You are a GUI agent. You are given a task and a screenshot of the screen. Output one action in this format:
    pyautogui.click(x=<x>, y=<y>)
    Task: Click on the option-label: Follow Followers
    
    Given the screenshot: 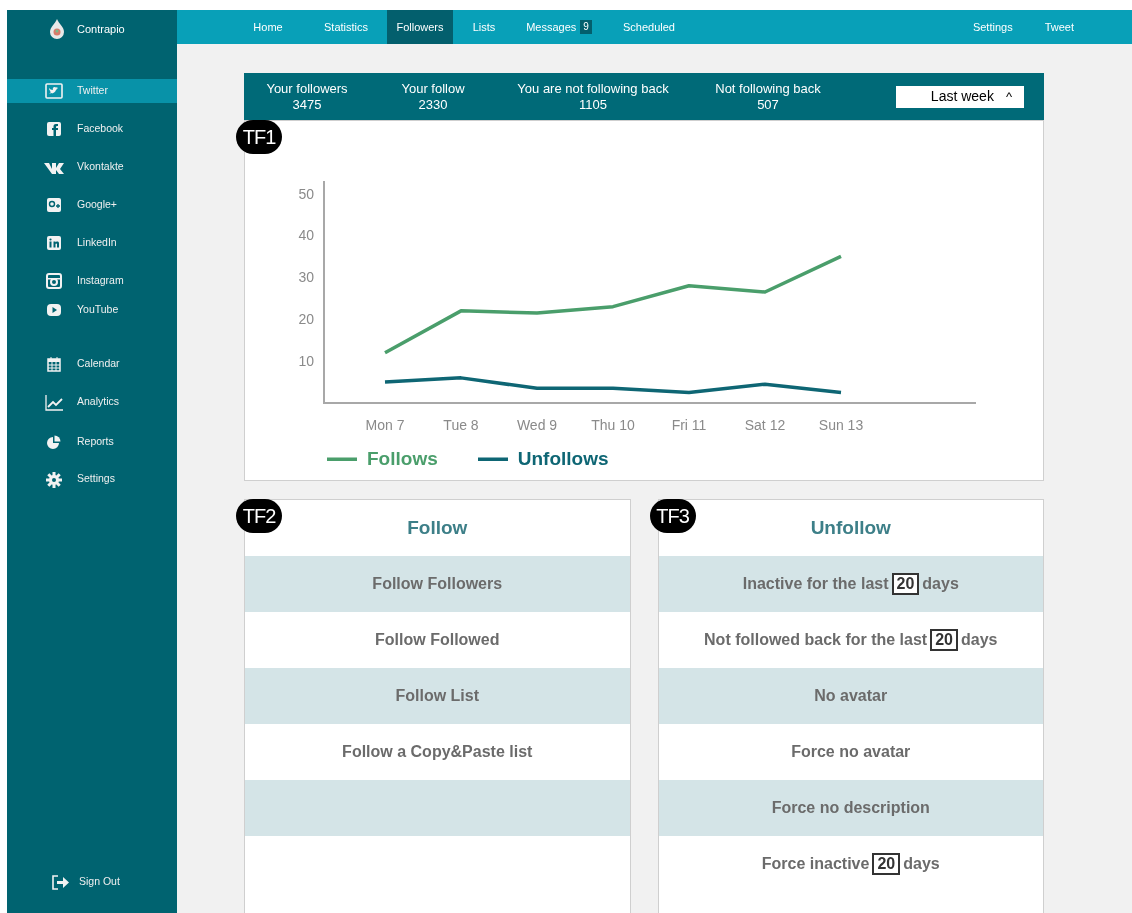 What is the action you would take?
    pyautogui.click(x=437, y=584)
    